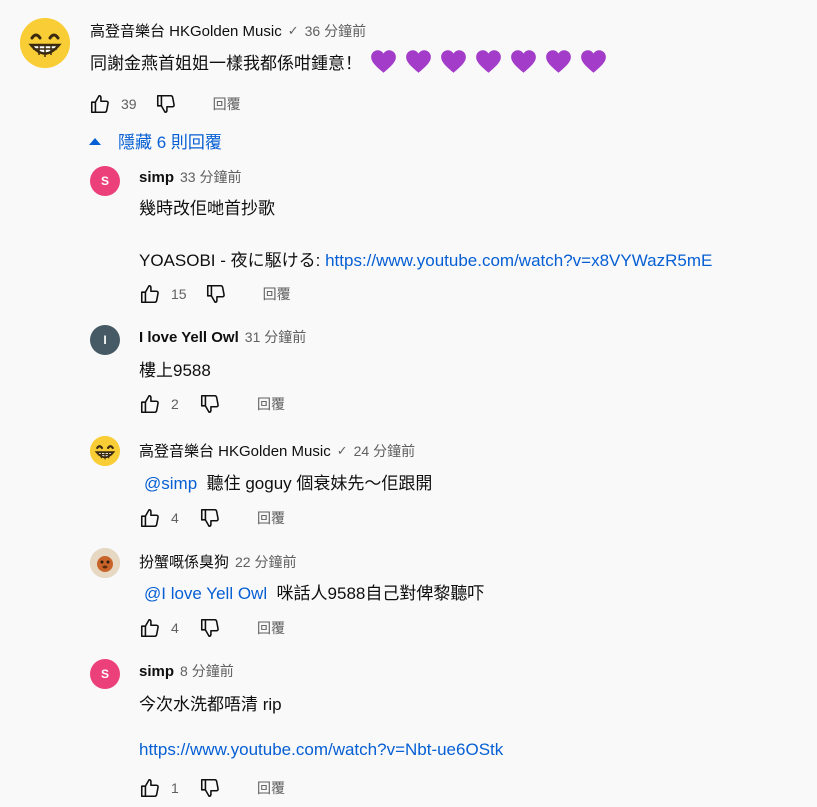 The width and height of the screenshot is (817, 807). I want to click on reply-header: 扮蟹嘅係臭狗 22 分鐘前, so click(217, 561).